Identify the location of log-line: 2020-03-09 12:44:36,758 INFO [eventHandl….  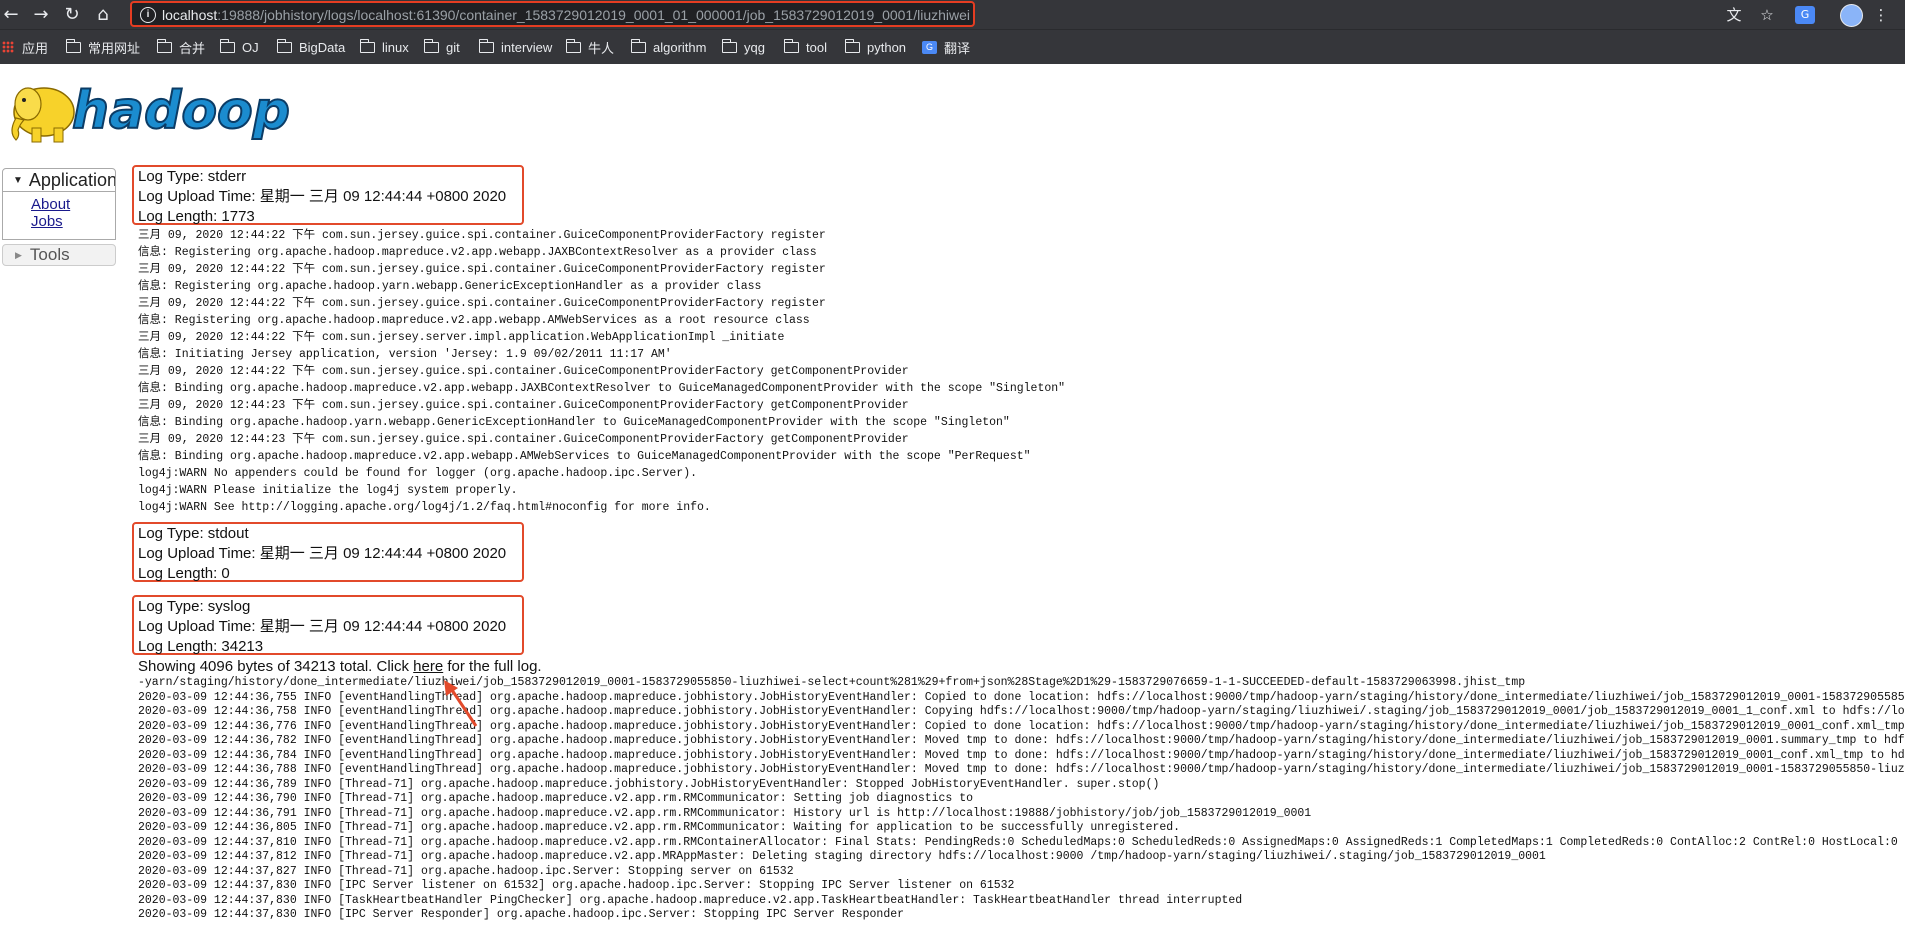
(1021, 711).